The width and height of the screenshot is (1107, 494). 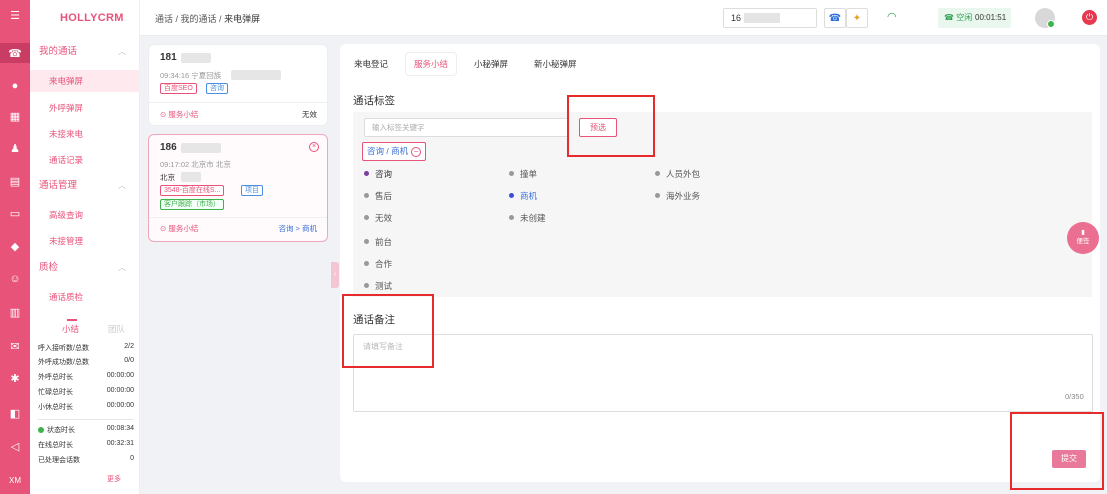 What do you see at coordinates (15, 53) in the screenshot?
I see `phone-icon: ☎` at bounding box center [15, 53].